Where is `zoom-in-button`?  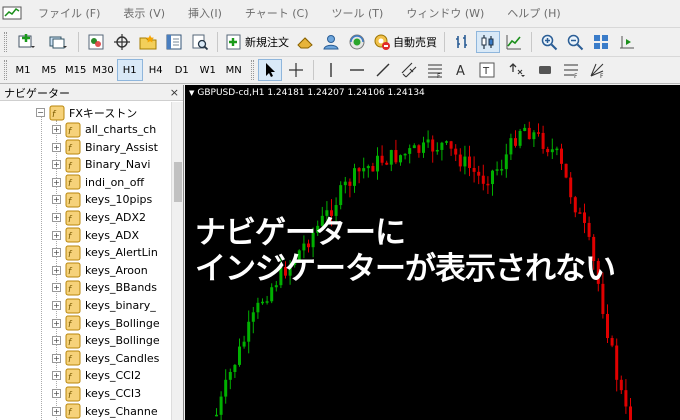 zoom-in-button is located at coordinates (549, 42).